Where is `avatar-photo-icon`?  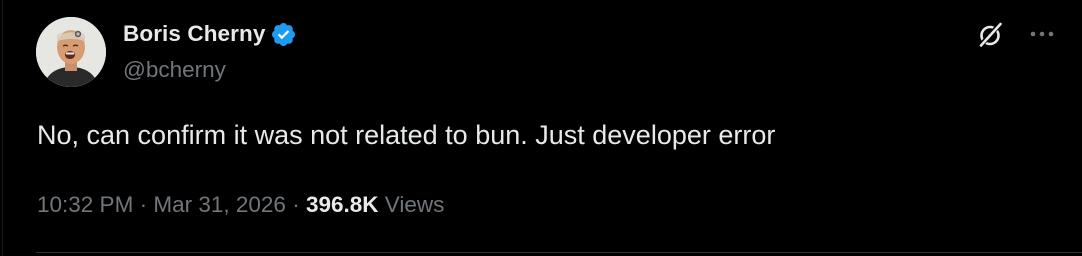 avatar-photo-icon is located at coordinates (71, 52).